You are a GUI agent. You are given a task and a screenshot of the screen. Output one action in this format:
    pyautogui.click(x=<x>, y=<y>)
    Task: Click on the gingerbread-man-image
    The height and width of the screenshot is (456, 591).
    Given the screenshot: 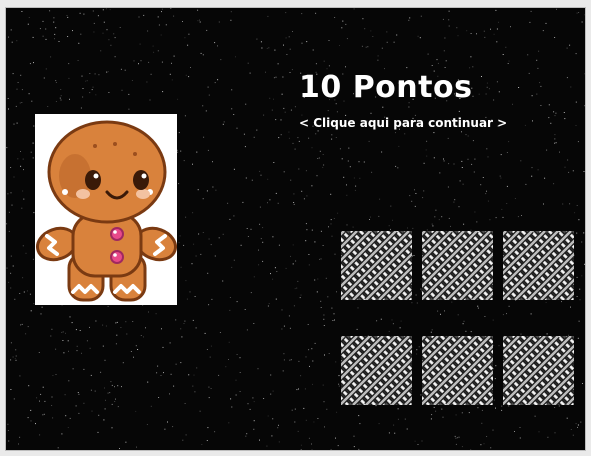 What is the action you would take?
    pyautogui.click(x=106, y=209)
    